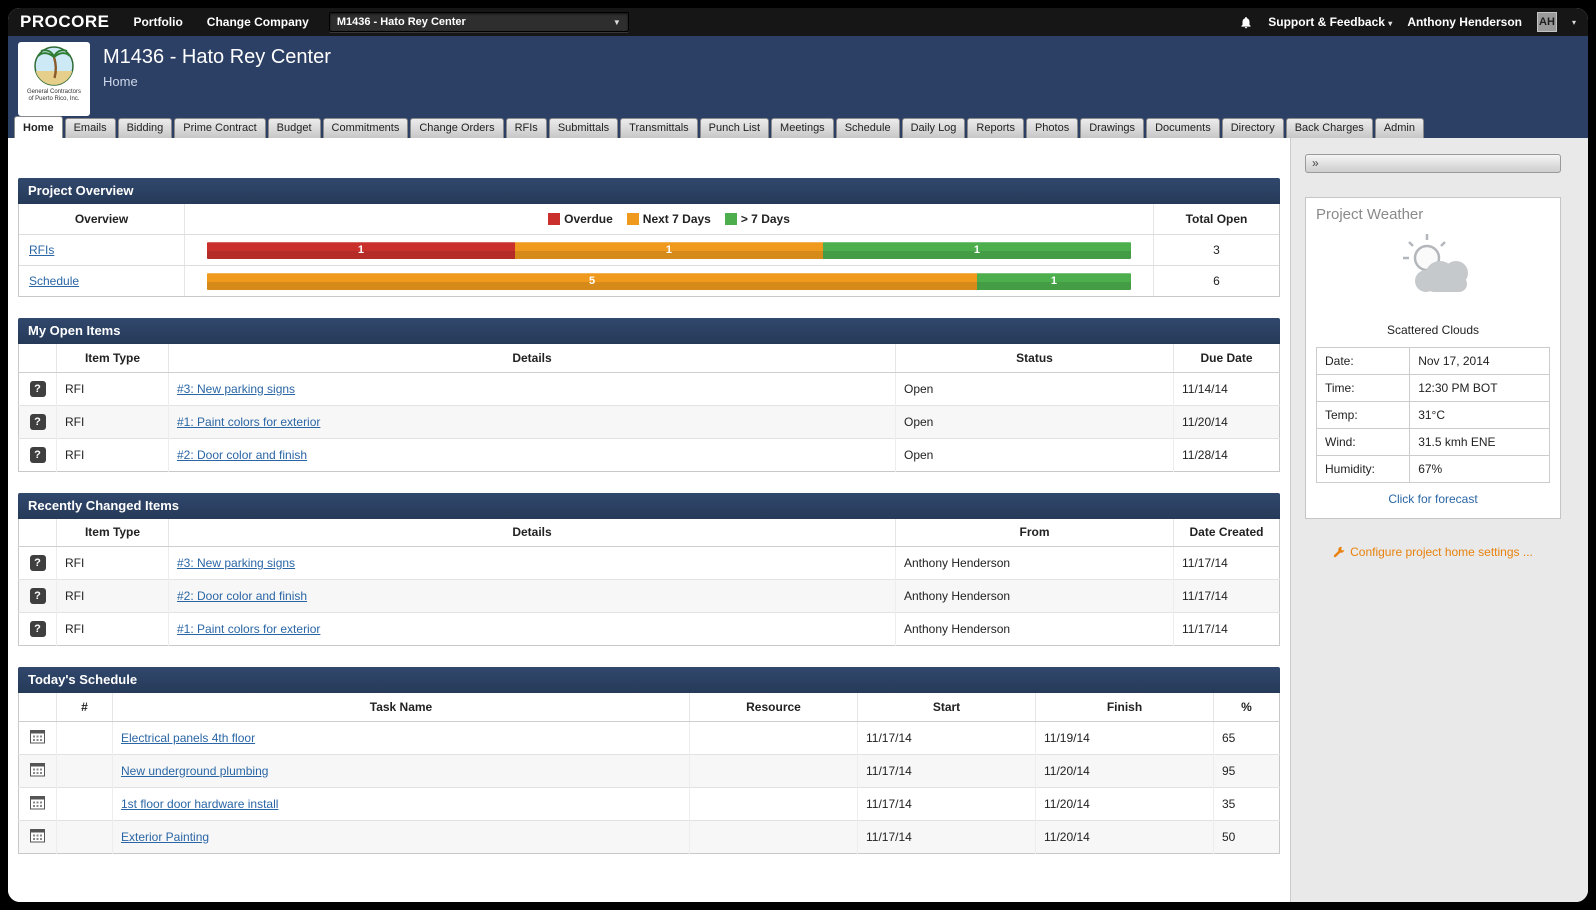 The width and height of the screenshot is (1596, 910). What do you see at coordinates (867, 128) in the screenshot?
I see `tab-schedule: Schedule` at bounding box center [867, 128].